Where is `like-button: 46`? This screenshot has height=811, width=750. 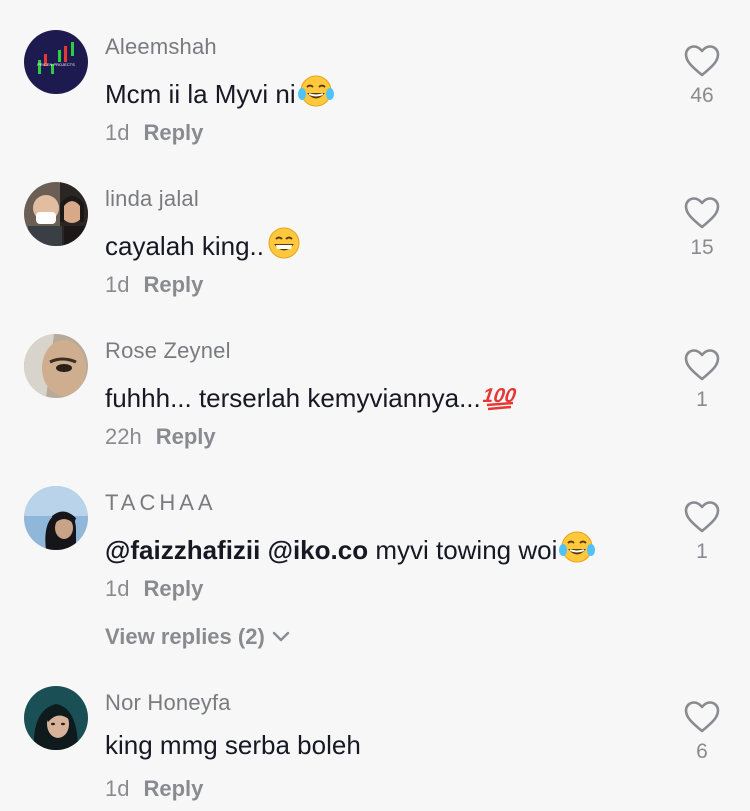 like-button: 46 is located at coordinates (702, 76).